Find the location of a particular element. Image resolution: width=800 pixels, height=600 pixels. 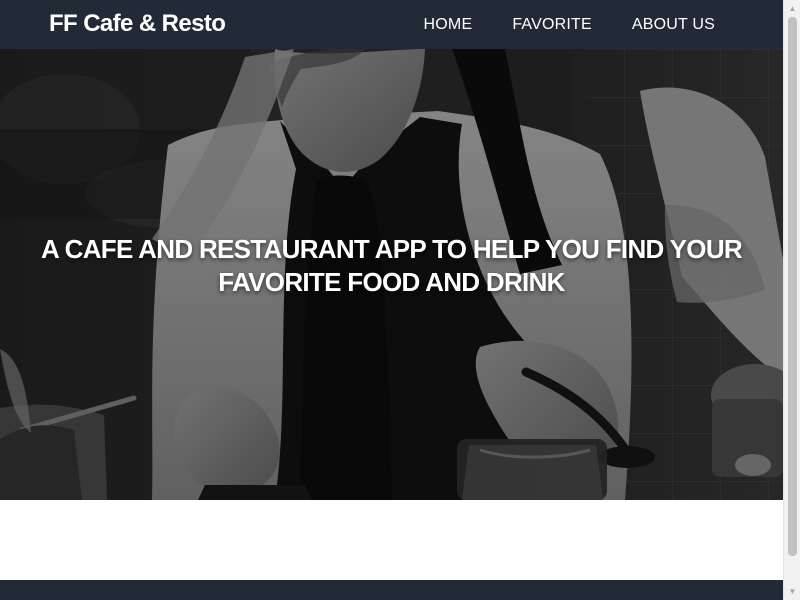

nav-about-us-link: ABOUT US is located at coordinates (673, 25).